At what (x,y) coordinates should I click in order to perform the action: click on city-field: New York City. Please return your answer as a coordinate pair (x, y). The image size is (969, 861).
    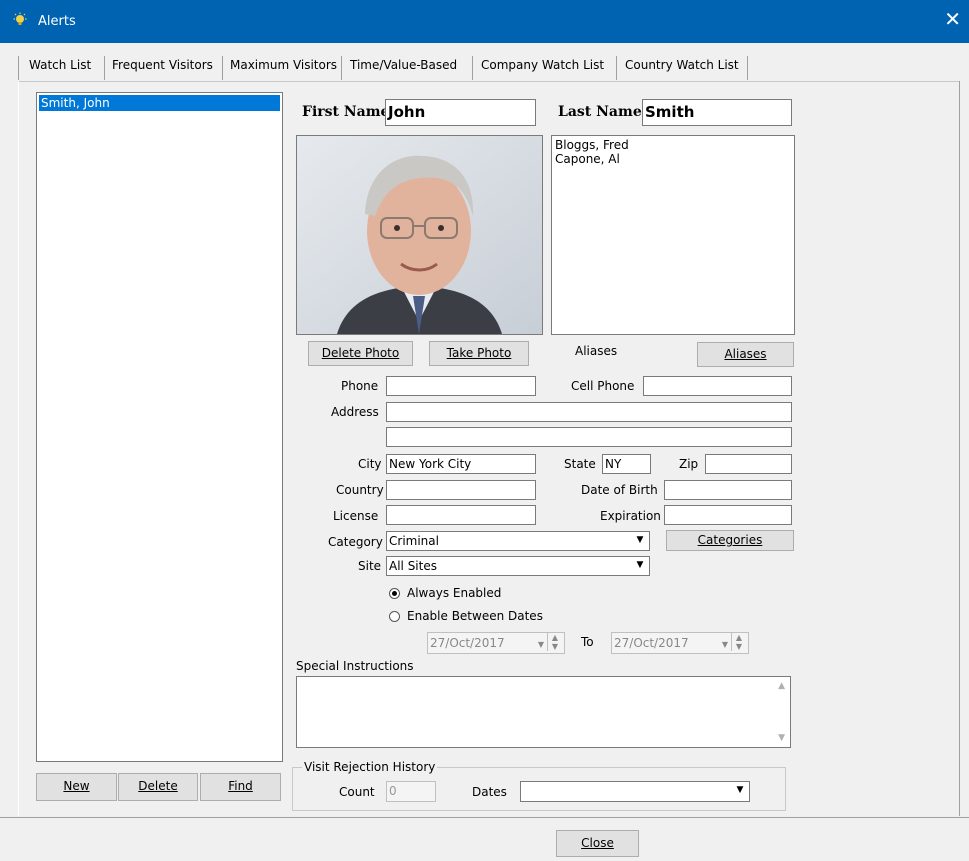
    Looking at the image, I should click on (461, 464).